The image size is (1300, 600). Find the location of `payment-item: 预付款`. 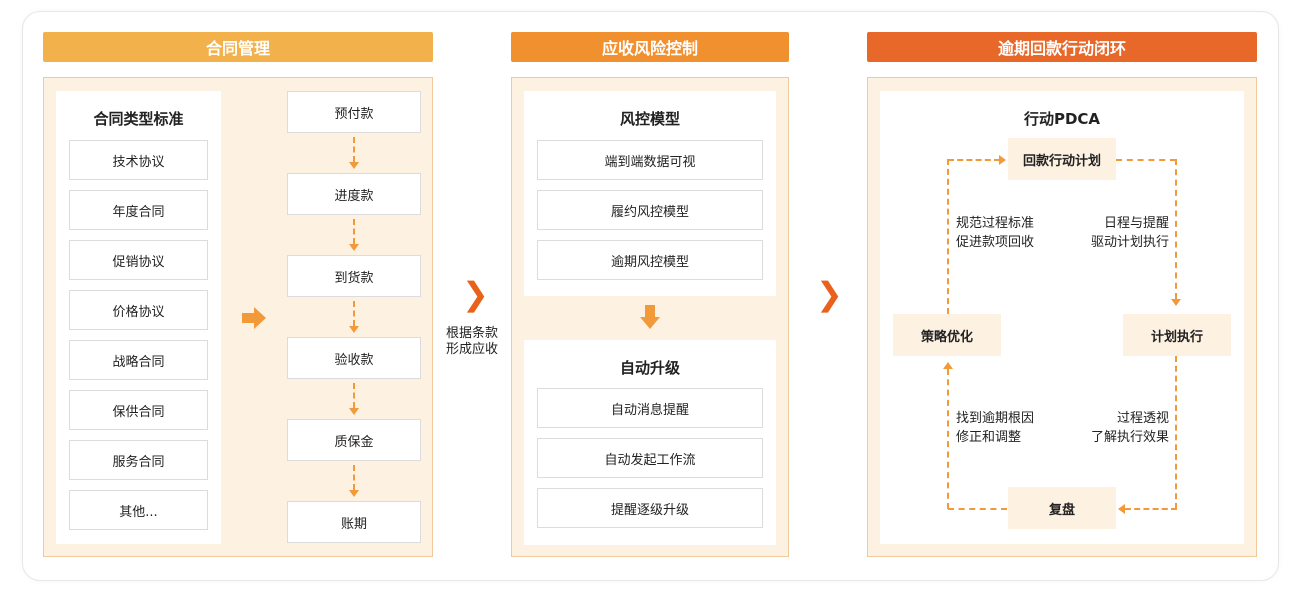

payment-item: 预付款 is located at coordinates (354, 112).